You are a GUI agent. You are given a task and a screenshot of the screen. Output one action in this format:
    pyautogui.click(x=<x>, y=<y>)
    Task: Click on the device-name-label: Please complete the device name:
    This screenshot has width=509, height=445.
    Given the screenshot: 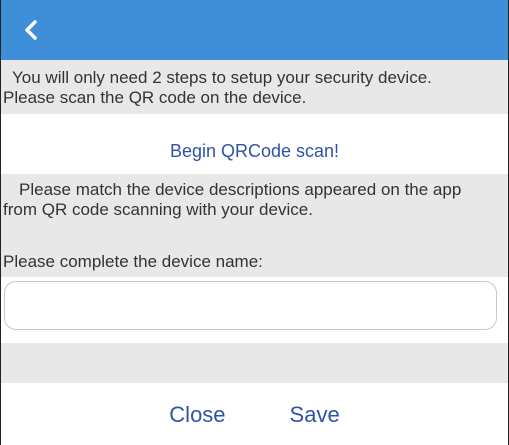 What is the action you would take?
    pyautogui.click(x=133, y=261)
    